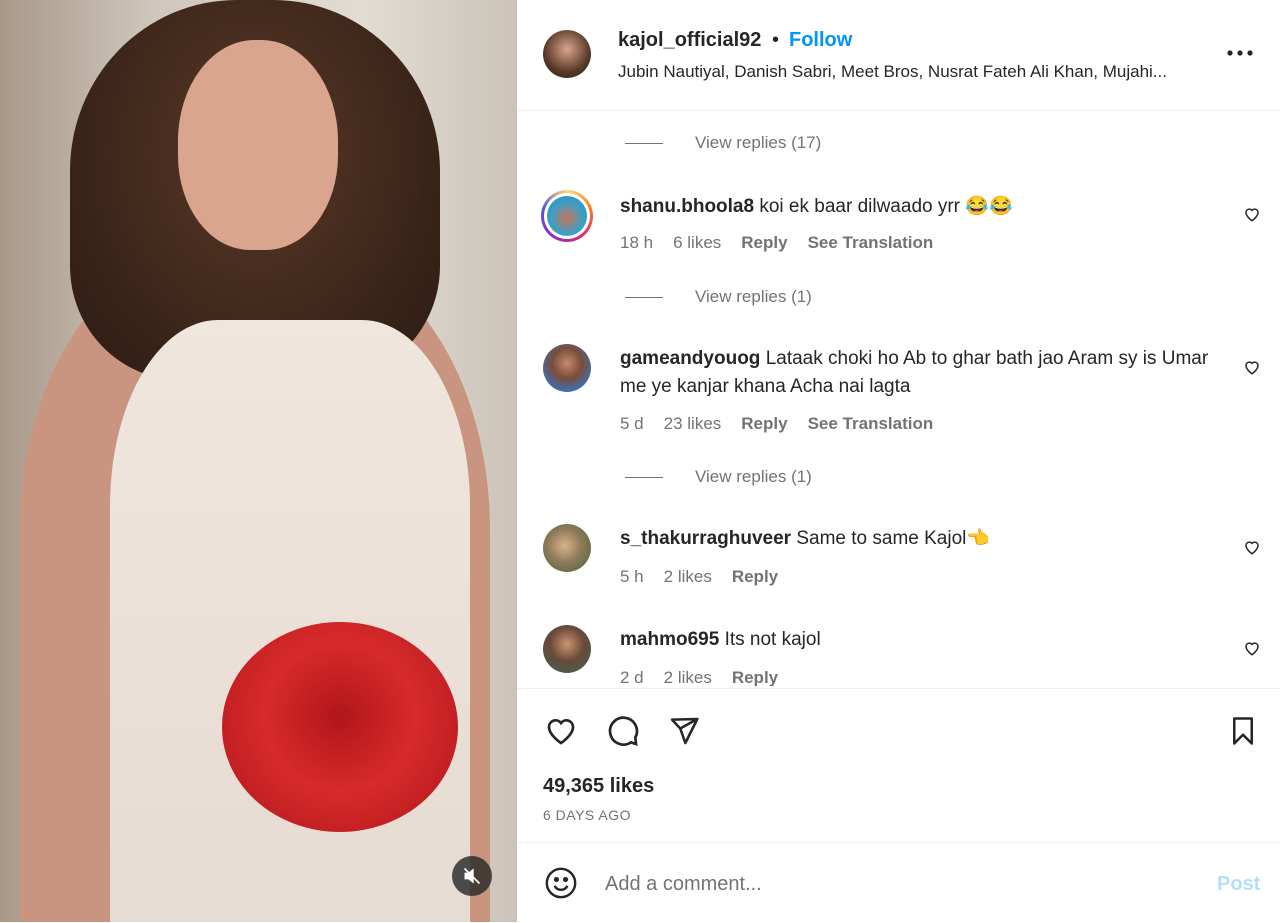 The image size is (1280, 923). I want to click on comment-likes: 6 likes, so click(697, 243).